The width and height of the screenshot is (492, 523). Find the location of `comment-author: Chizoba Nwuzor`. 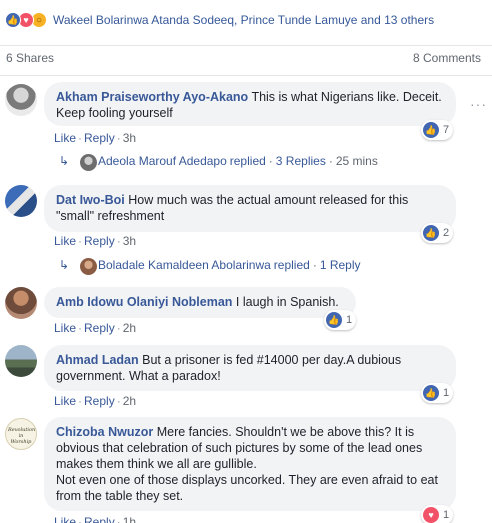

comment-author: Chizoba Nwuzor is located at coordinates (104, 432).